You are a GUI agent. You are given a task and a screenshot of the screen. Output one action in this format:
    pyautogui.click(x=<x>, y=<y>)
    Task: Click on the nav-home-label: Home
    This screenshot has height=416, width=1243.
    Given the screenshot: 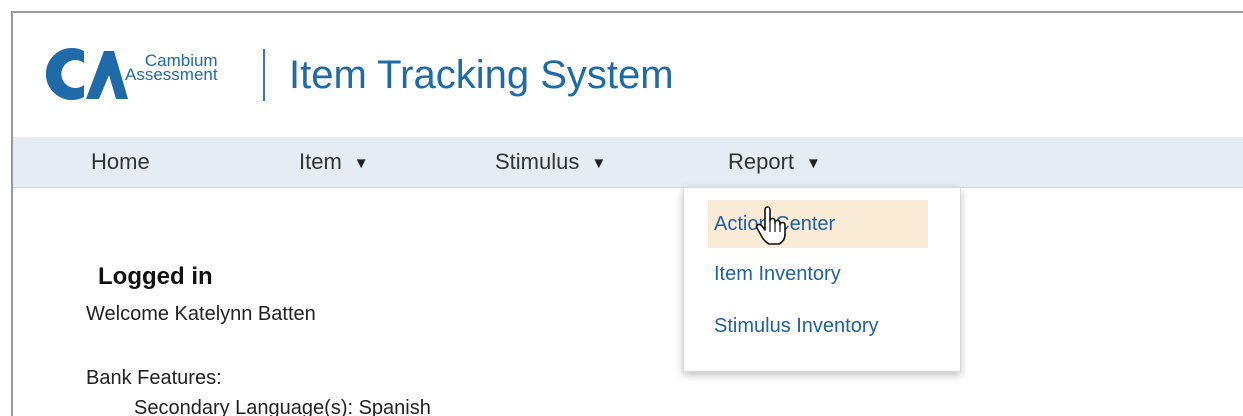 What is the action you would take?
    pyautogui.click(x=120, y=161)
    